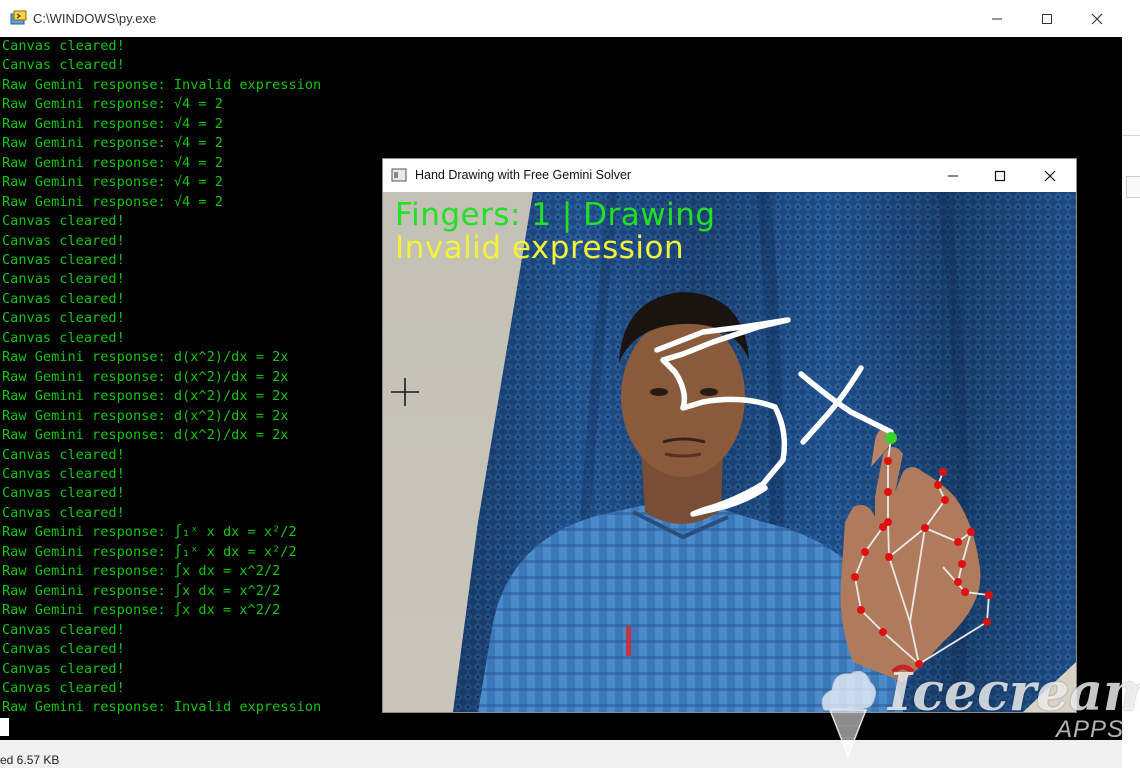 The image size is (1140, 768). Describe the element at coordinates (561, 18) in the screenshot. I see `console-titlebar: C:\WINDOWS\py.exe` at that location.